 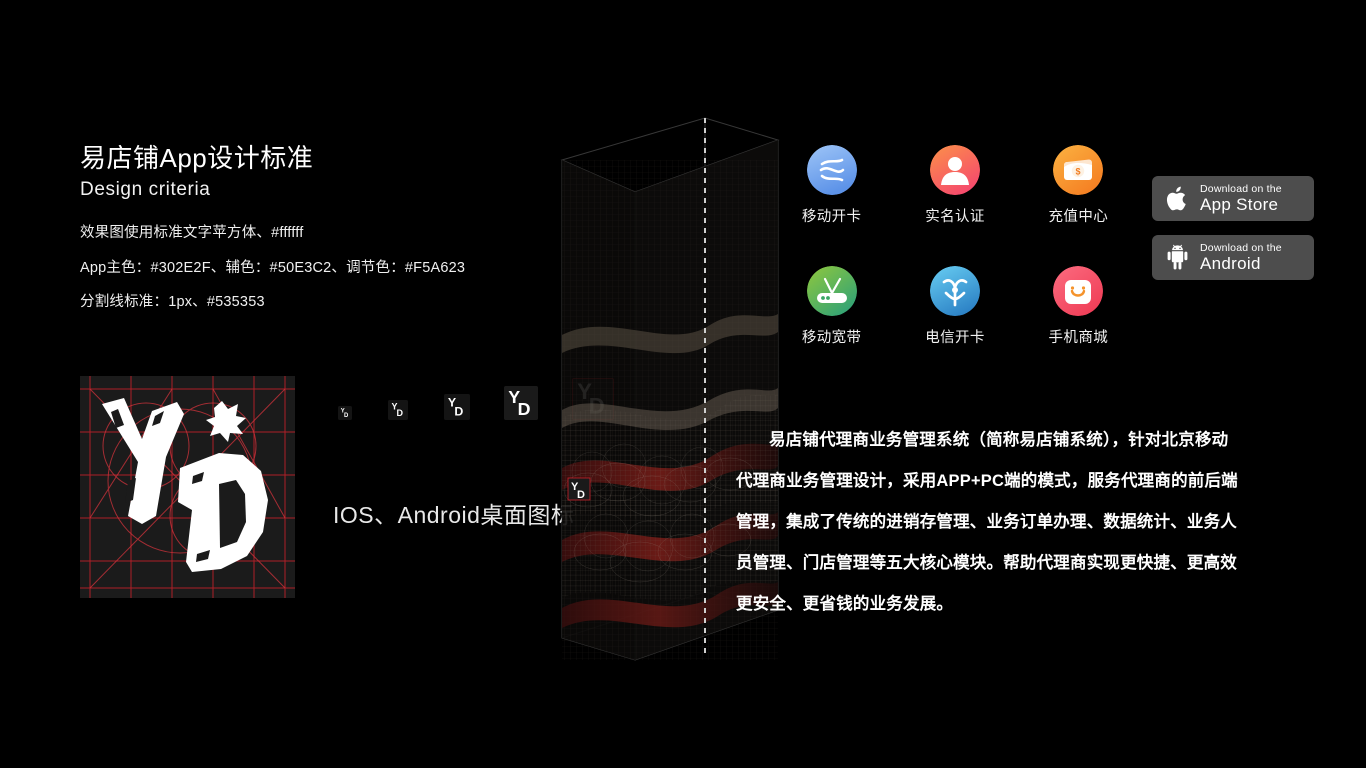 I want to click on app-icon-broadband: 移动宽带, so click(x=831, y=306).